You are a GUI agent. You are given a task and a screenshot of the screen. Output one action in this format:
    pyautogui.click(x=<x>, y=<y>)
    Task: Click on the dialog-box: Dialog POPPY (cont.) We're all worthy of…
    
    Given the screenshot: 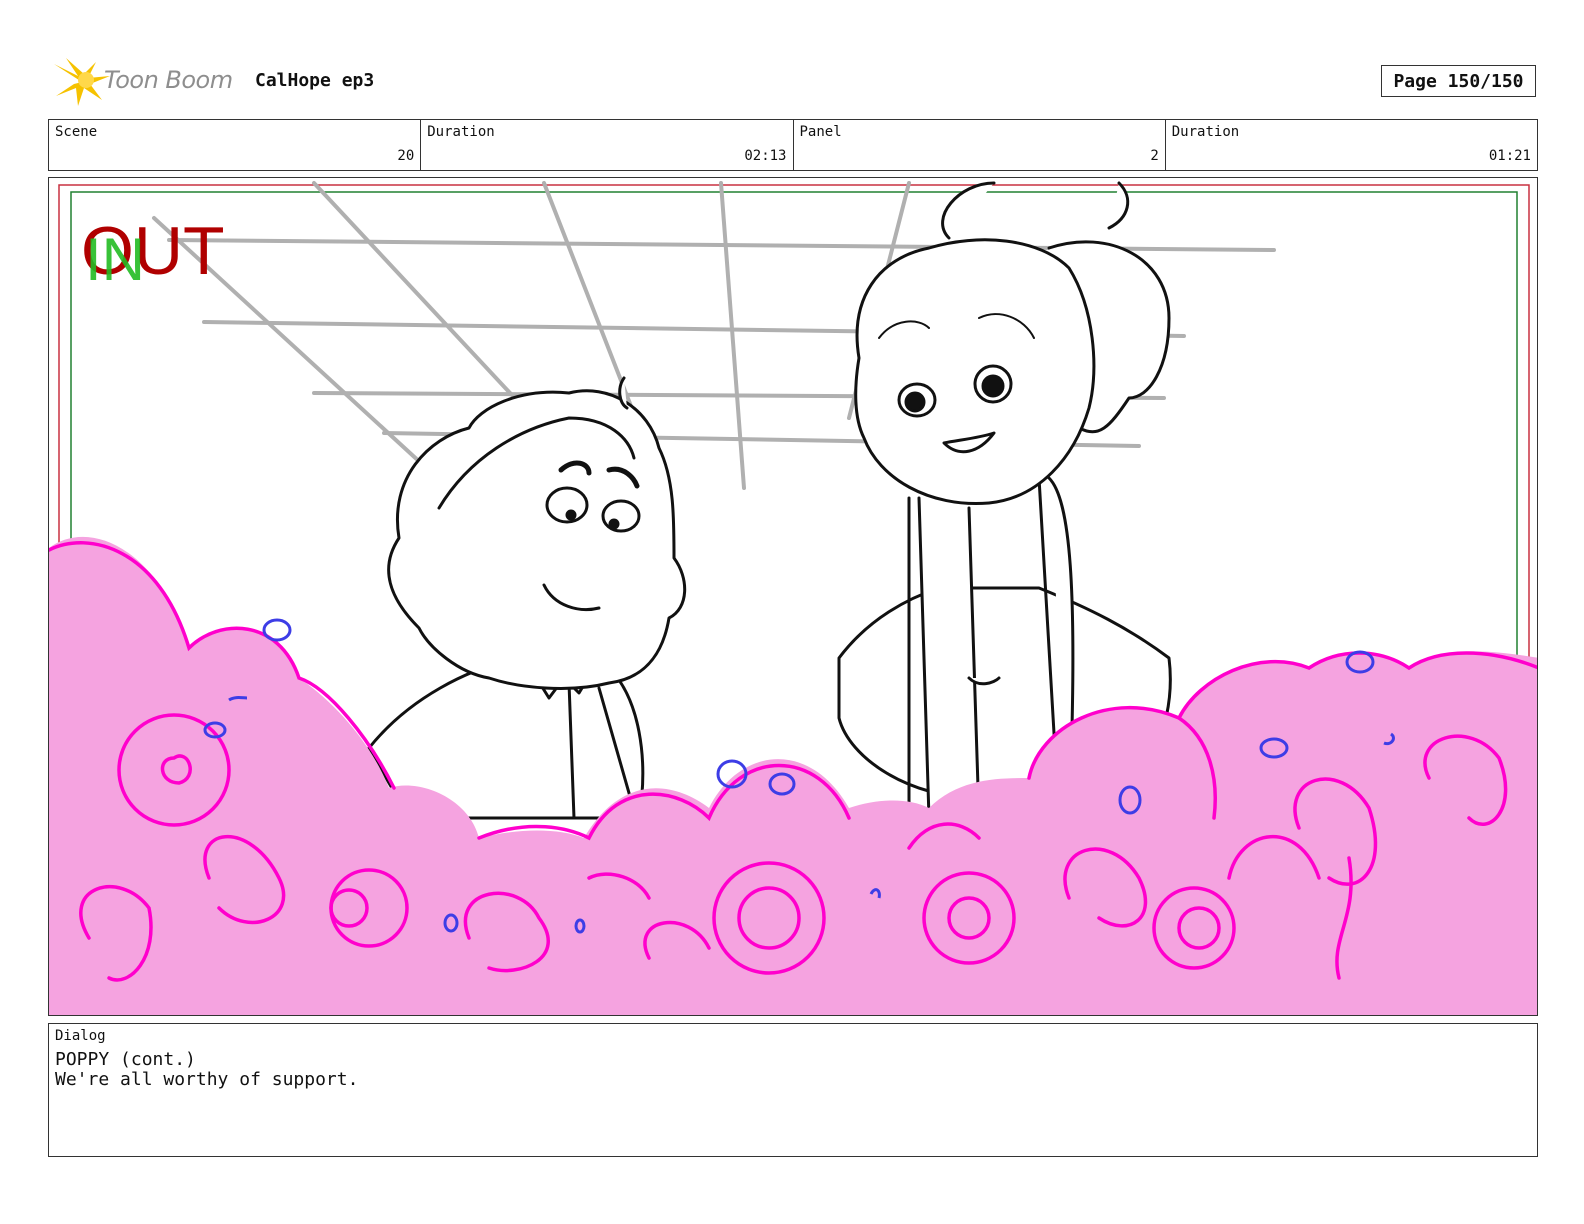 What is the action you would take?
    pyautogui.click(x=793, y=1090)
    